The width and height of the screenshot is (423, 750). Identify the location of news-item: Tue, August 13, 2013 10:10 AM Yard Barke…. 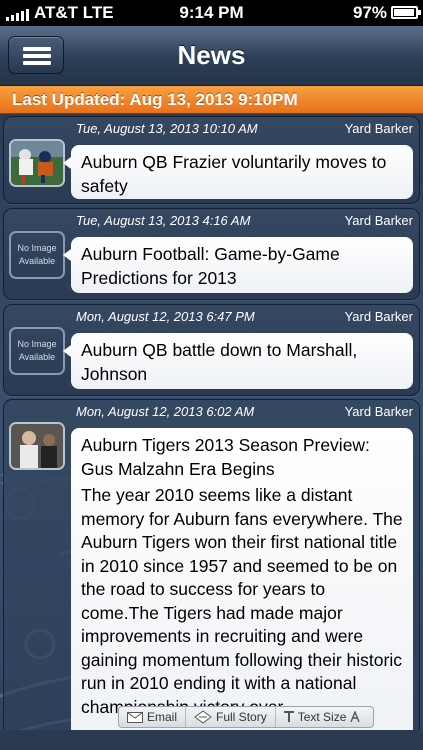
(211, 160).